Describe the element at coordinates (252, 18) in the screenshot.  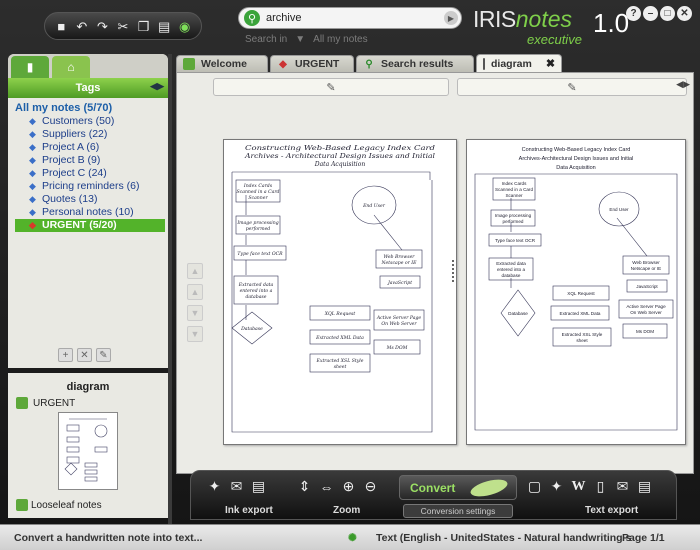
I see `search-icon: ⚲` at that location.